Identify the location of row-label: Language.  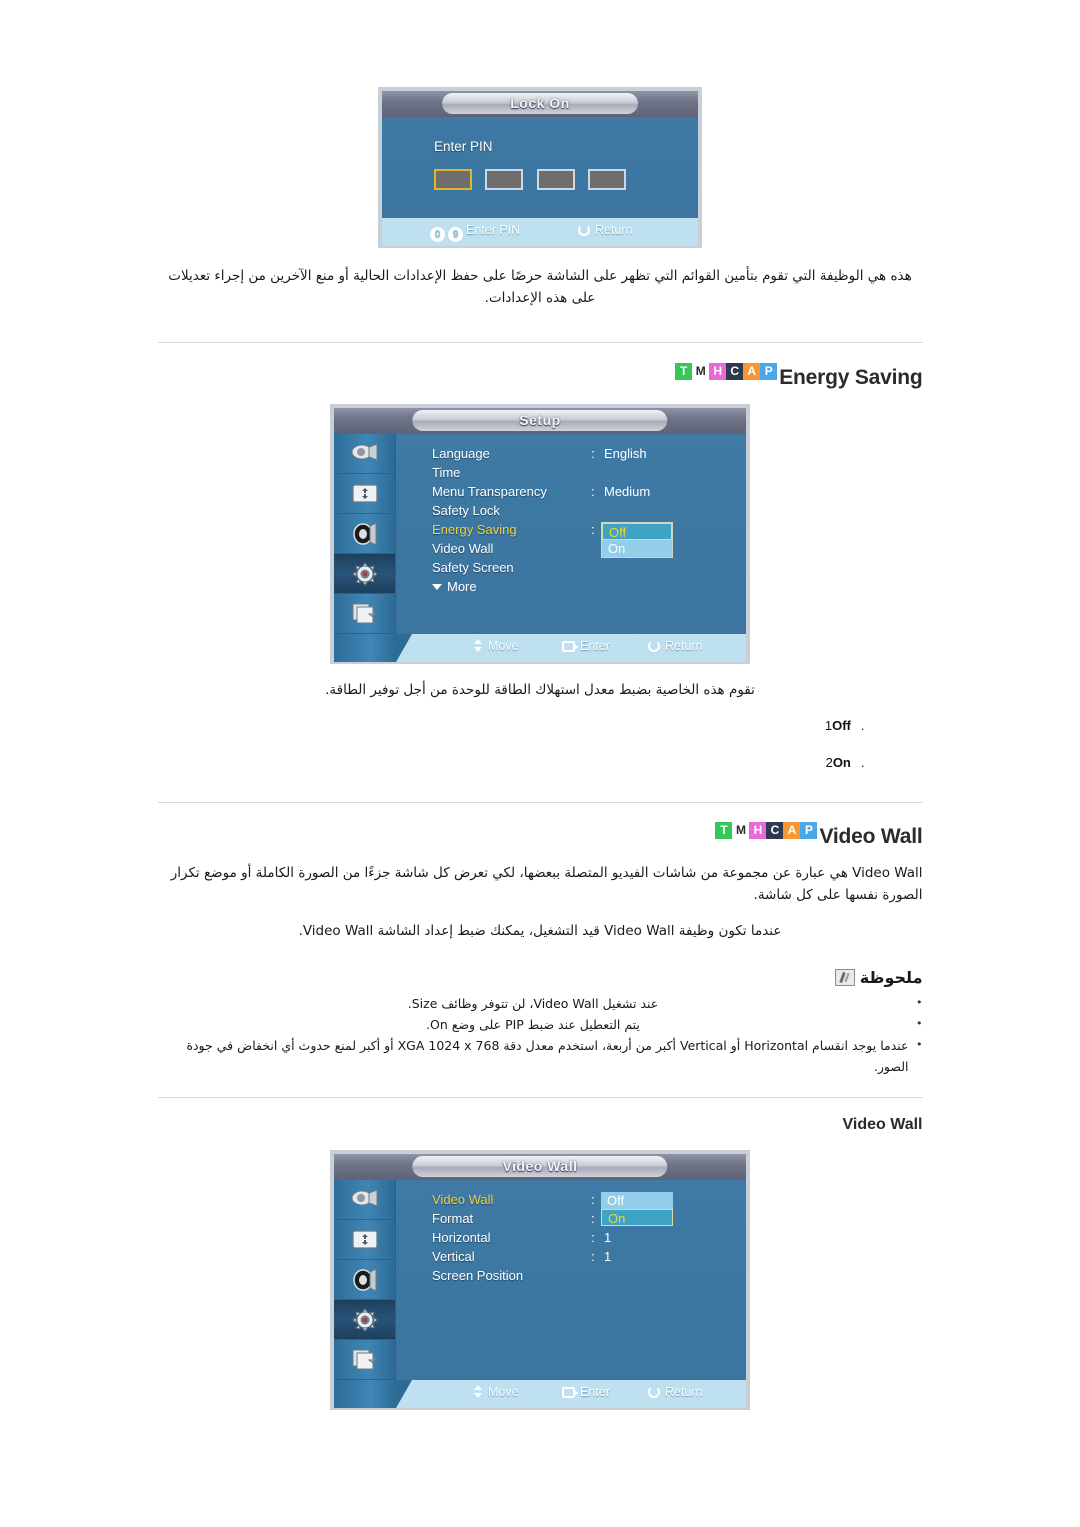
(461, 453).